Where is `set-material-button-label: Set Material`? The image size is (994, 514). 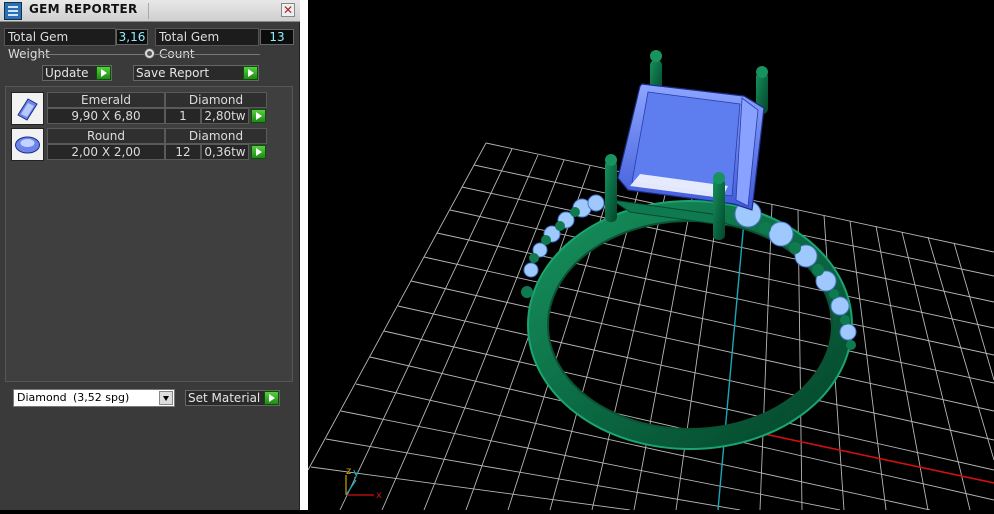
set-material-button-label: Set Material is located at coordinates (224, 398).